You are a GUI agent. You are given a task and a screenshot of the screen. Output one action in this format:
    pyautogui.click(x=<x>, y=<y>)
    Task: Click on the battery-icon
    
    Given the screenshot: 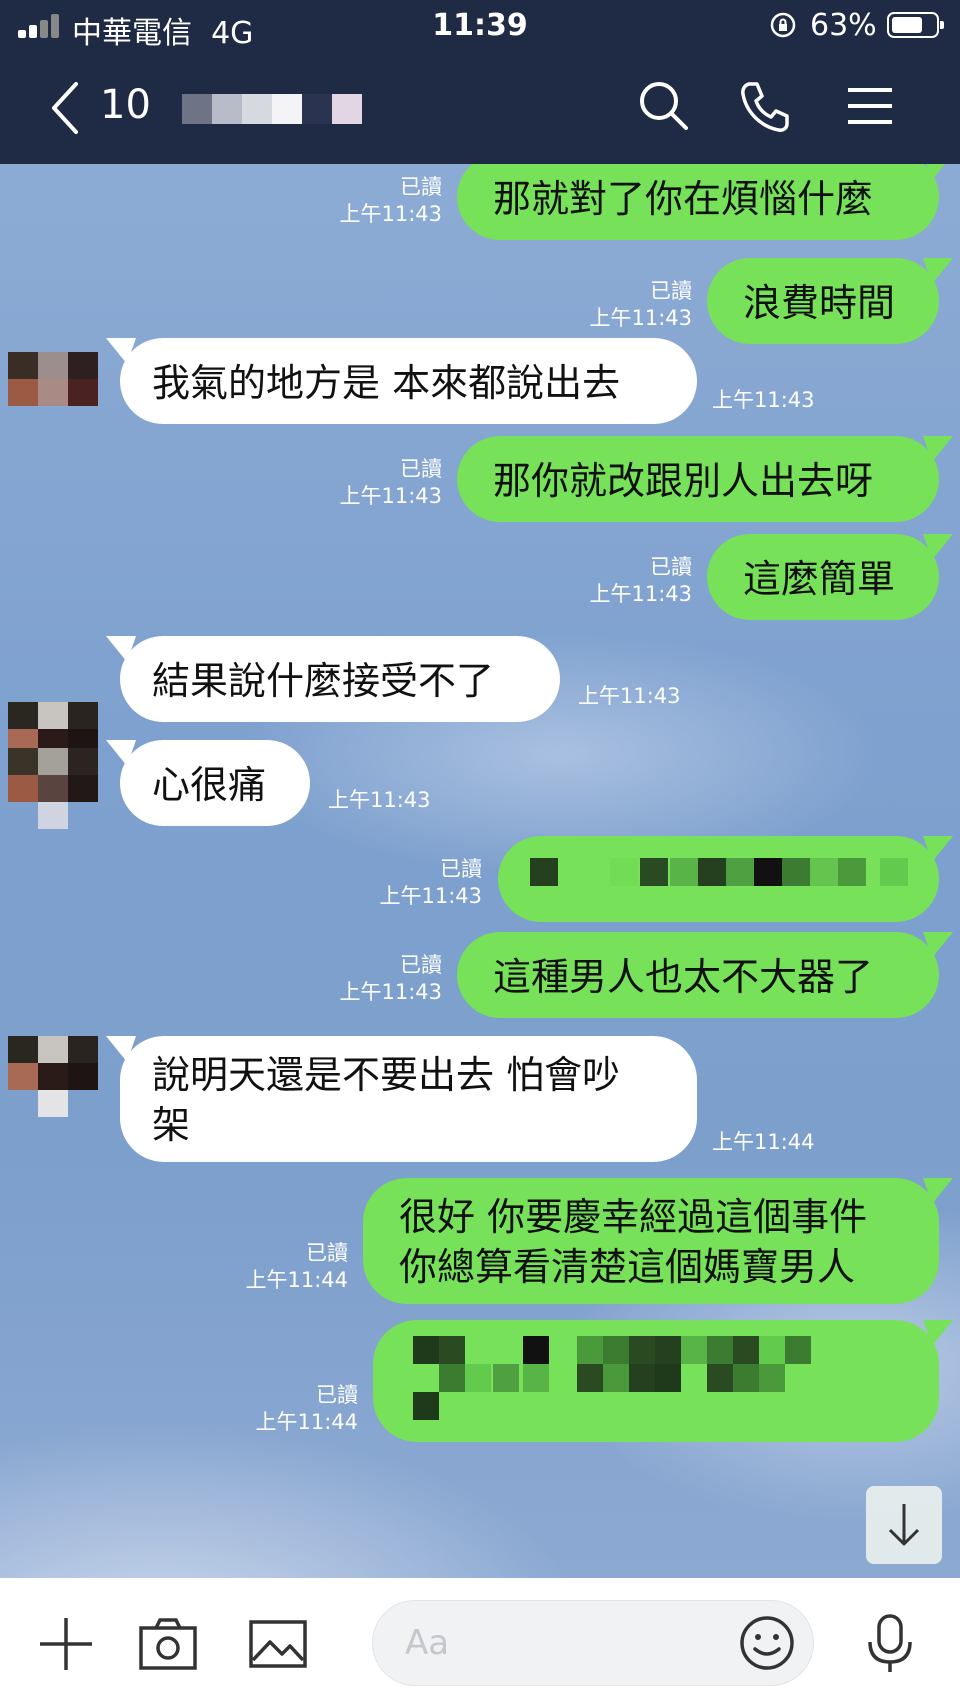 What is the action you would take?
    pyautogui.click(x=915, y=25)
    